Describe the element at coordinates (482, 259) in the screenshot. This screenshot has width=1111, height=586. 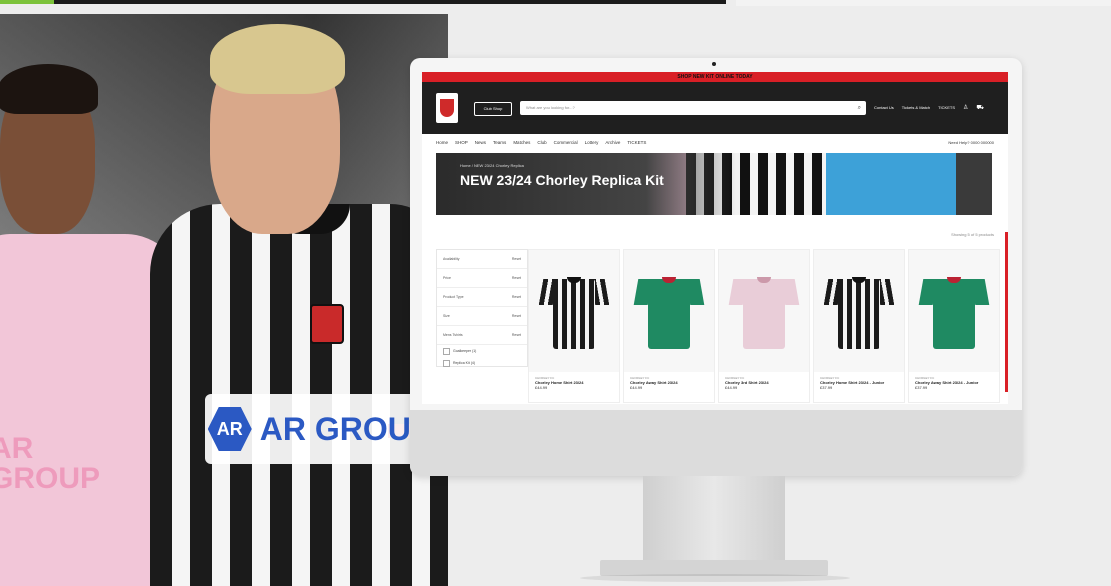
I see `filter-availability: Availability Reset` at that location.